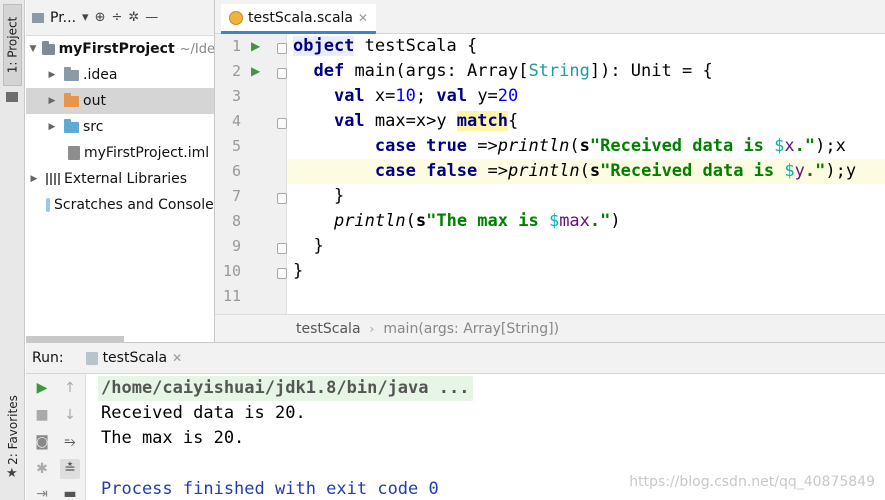 This screenshot has width=885, height=500. What do you see at coordinates (586, 46) in the screenshot?
I see `code-line: object testScala {` at bounding box center [586, 46].